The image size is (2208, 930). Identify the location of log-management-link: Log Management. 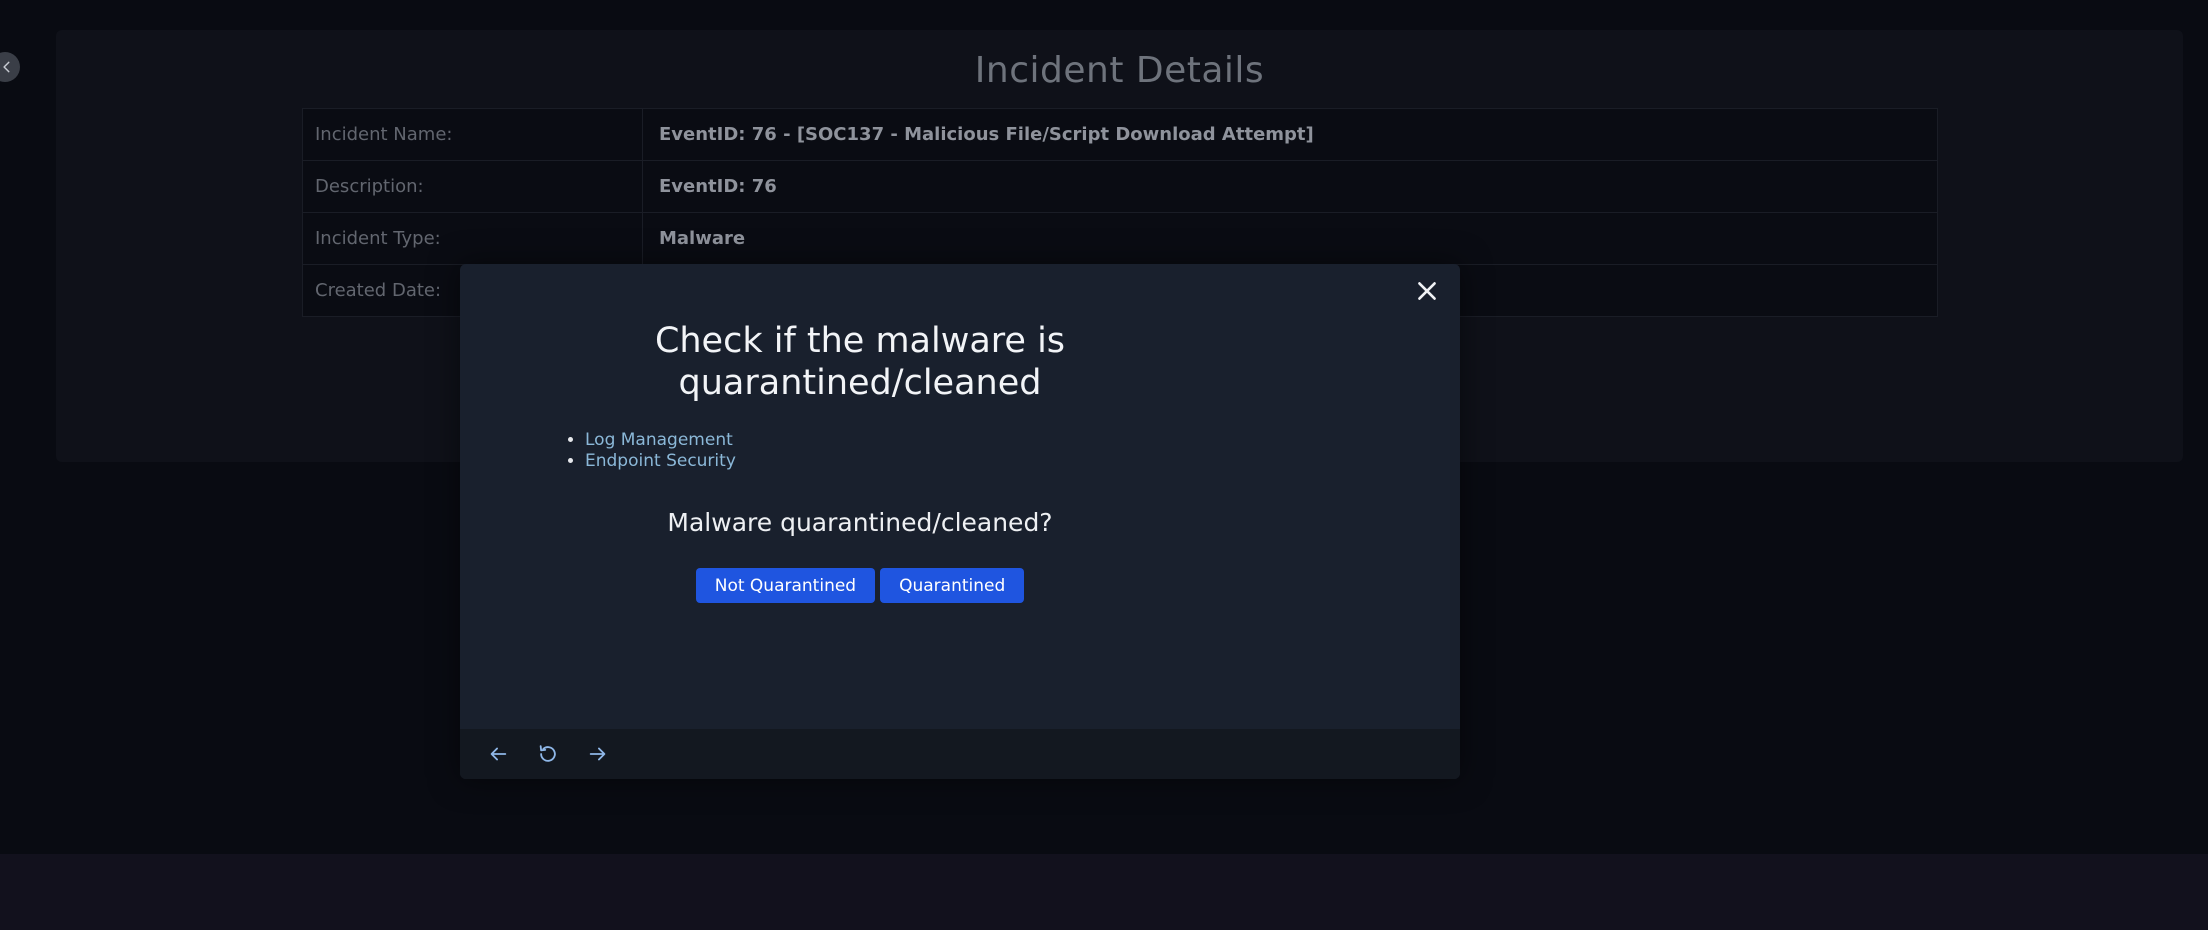
(659, 440).